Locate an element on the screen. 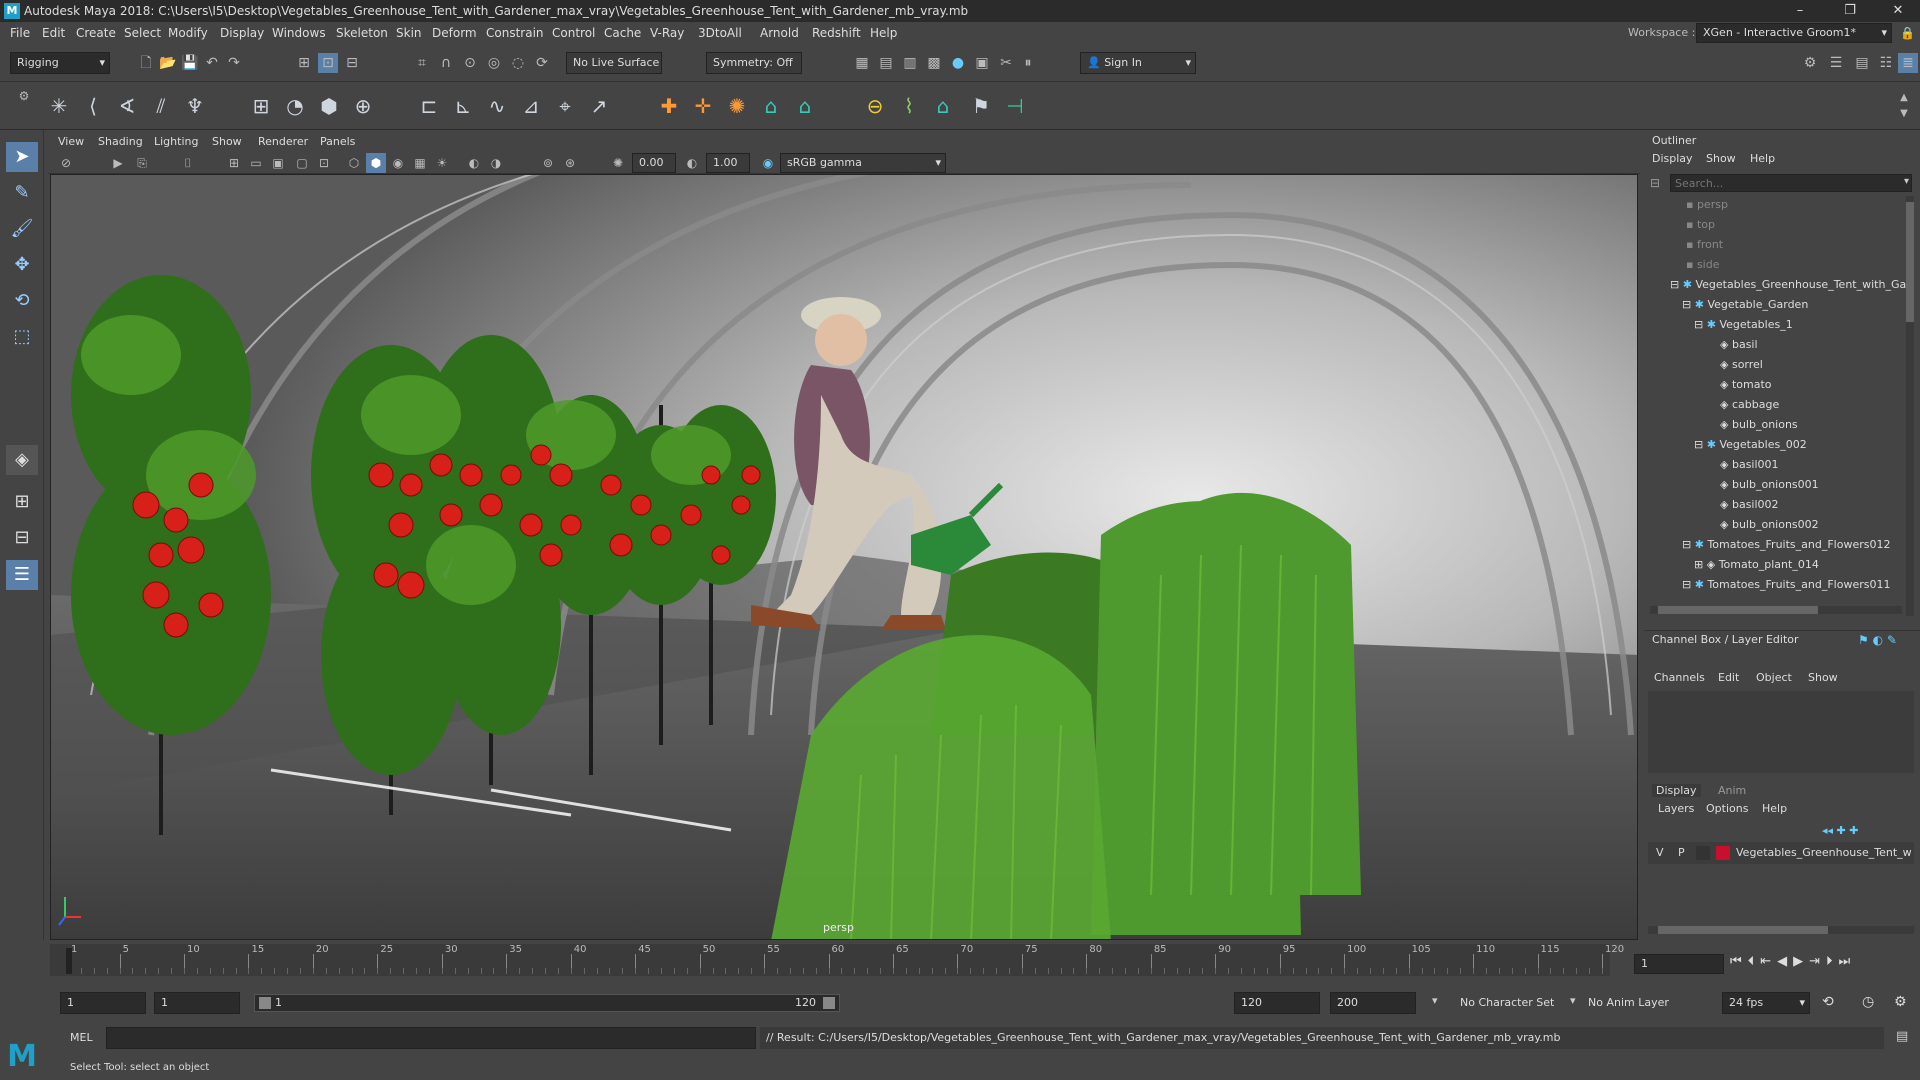 The width and height of the screenshot is (1920, 1080). layer-playback-toggle: P is located at coordinates (1681, 852).